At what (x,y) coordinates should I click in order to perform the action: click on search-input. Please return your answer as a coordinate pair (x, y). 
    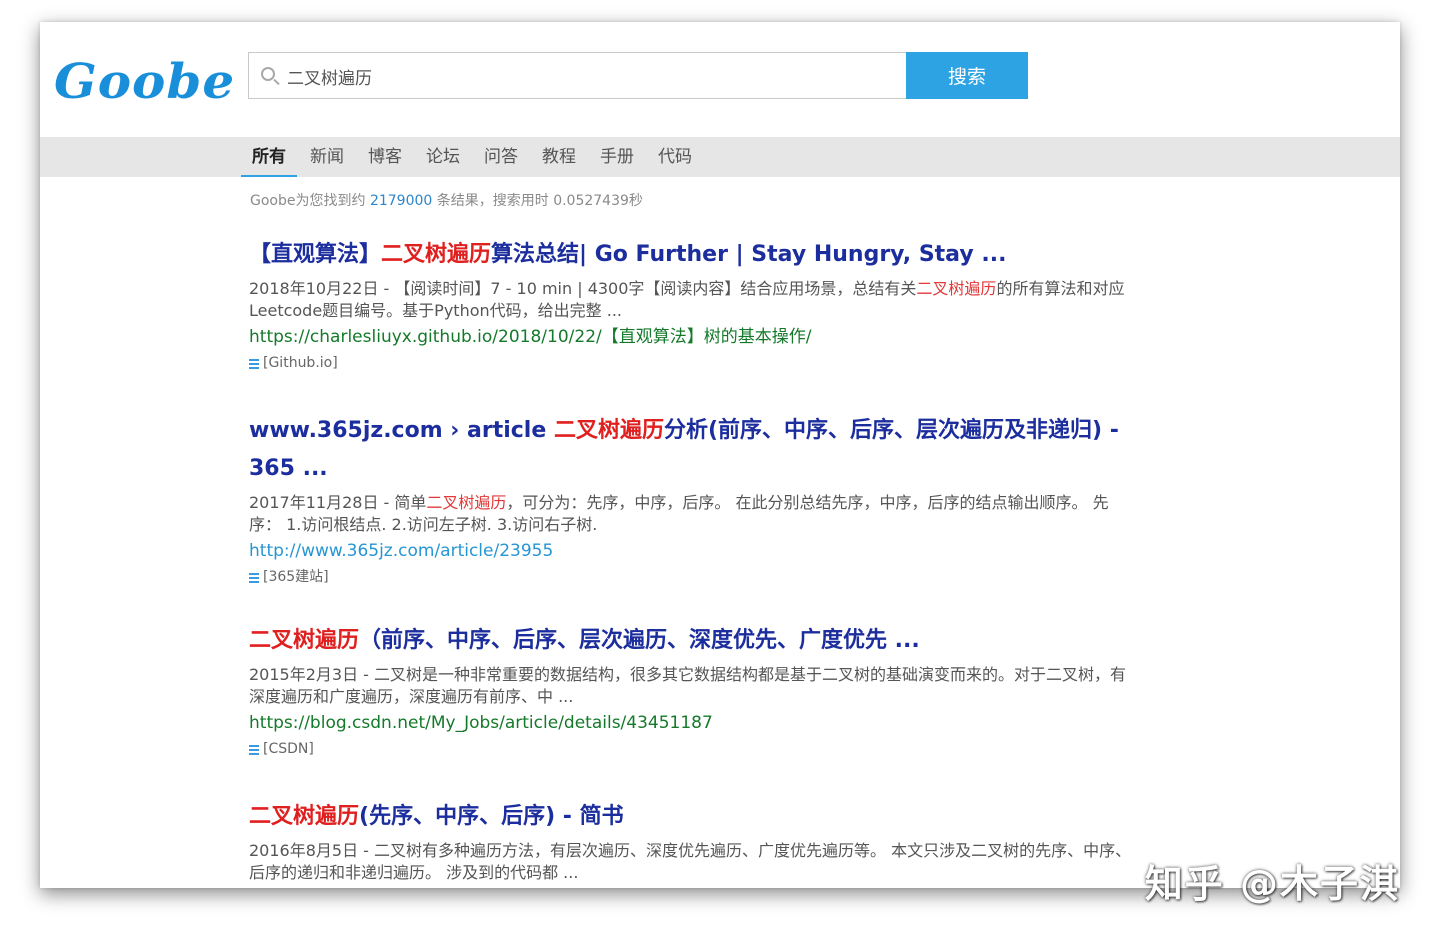
    Looking at the image, I should click on (587, 76).